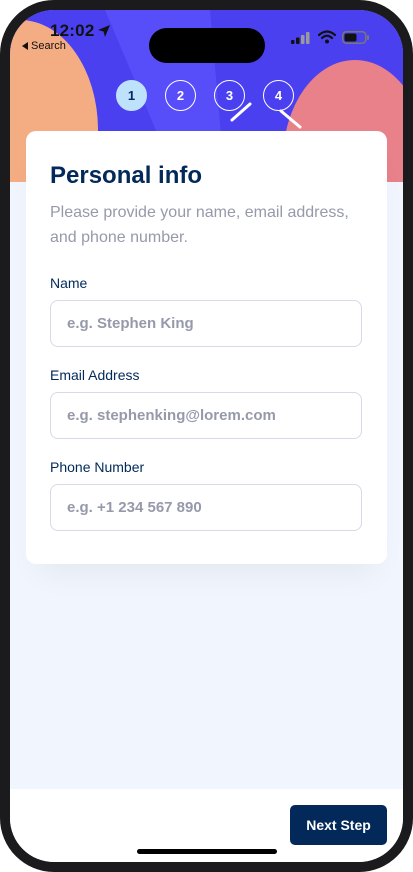 This screenshot has height=872, width=413. Describe the element at coordinates (25, 46) in the screenshot. I see `back-arrow-icon` at that location.